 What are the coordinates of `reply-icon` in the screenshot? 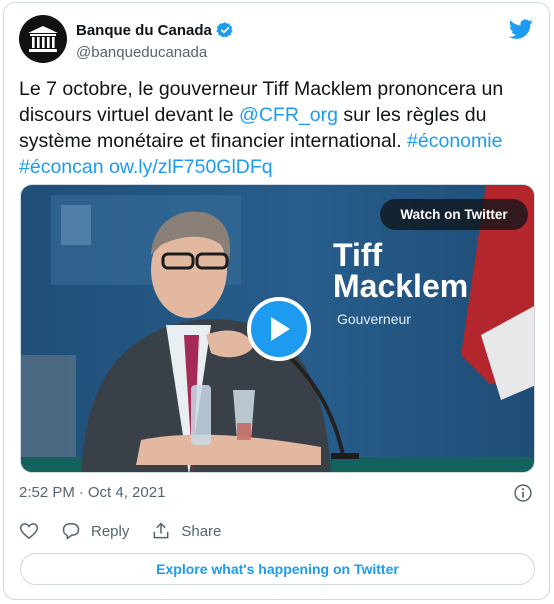 It's located at (71, 531).